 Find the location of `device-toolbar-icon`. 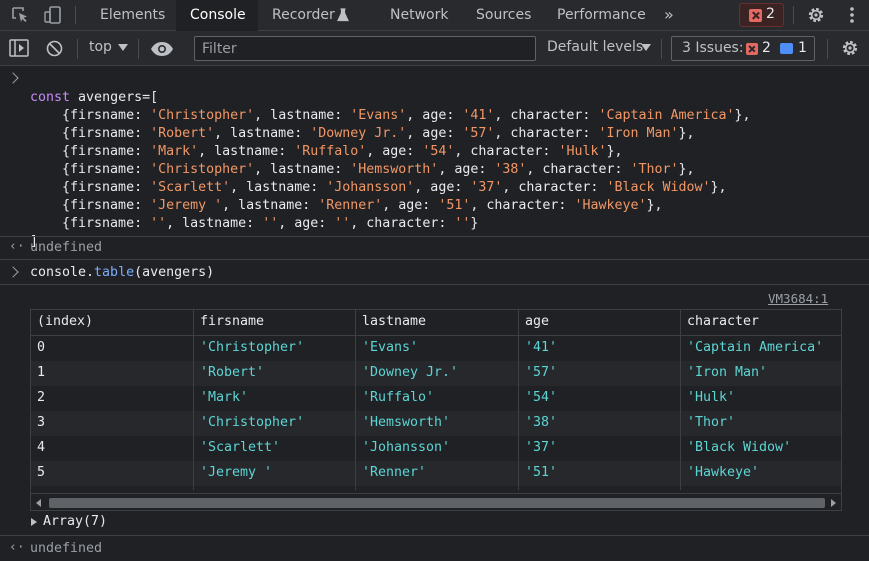

device-toolbar-icon is located at coordinates (53, 15).